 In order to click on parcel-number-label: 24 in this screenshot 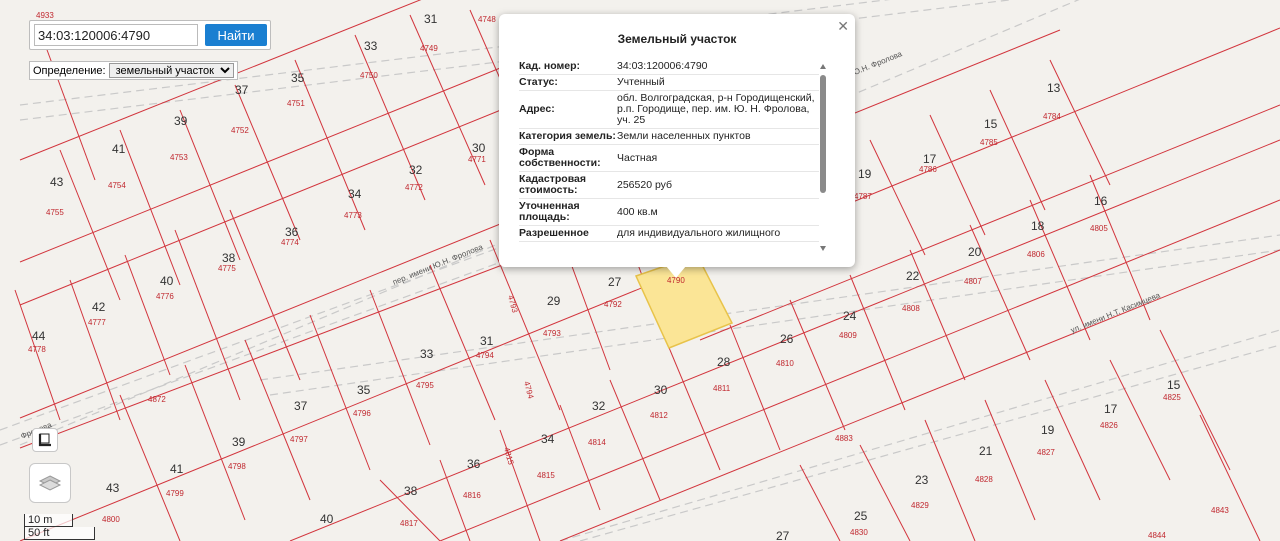, I will do `click(850, 316)`.